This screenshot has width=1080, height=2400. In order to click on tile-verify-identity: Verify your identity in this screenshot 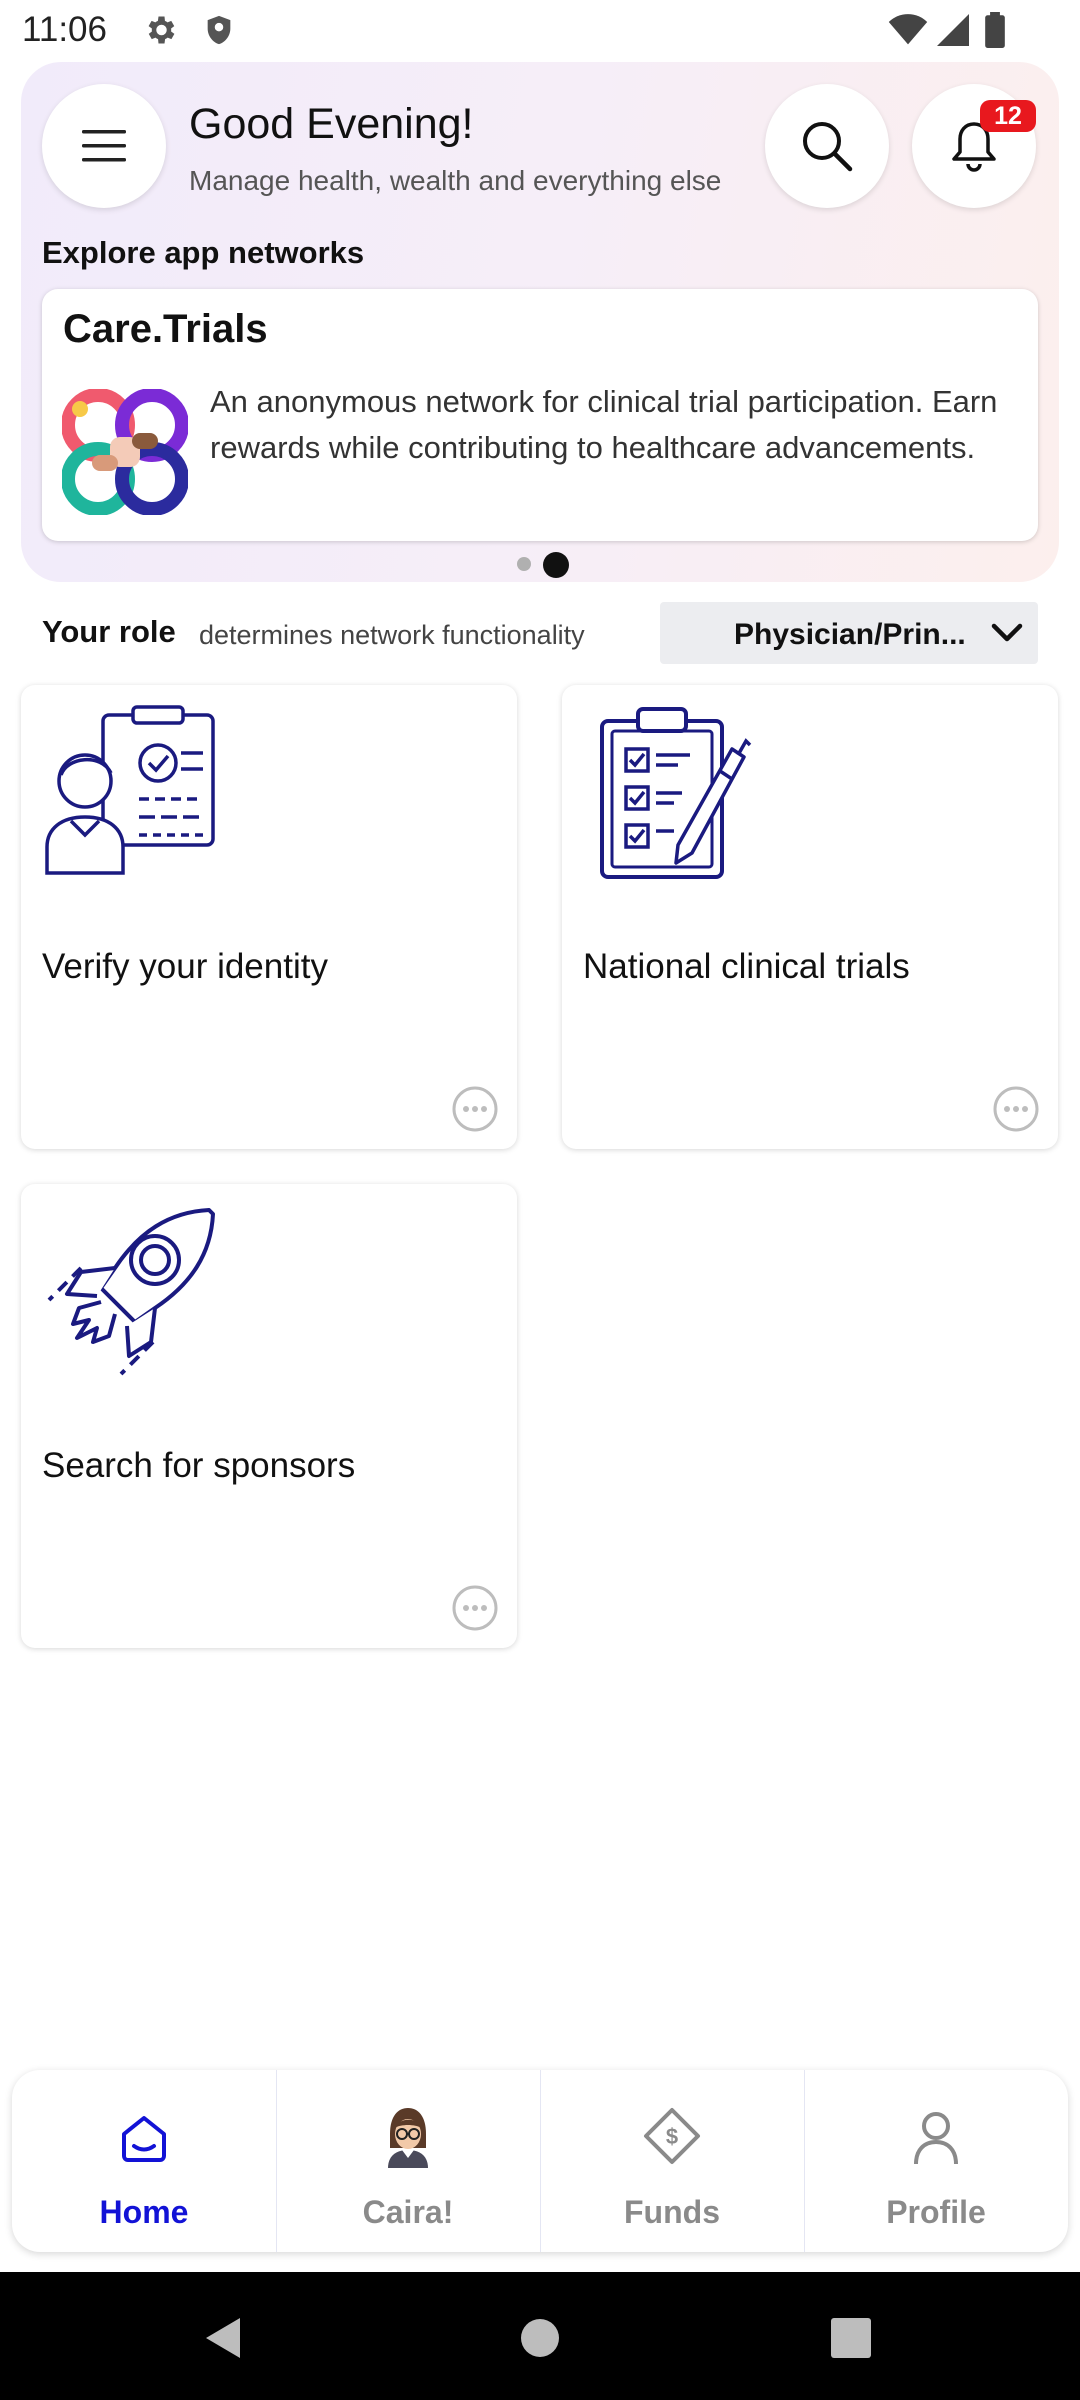, I will do `click(269, 917)`.